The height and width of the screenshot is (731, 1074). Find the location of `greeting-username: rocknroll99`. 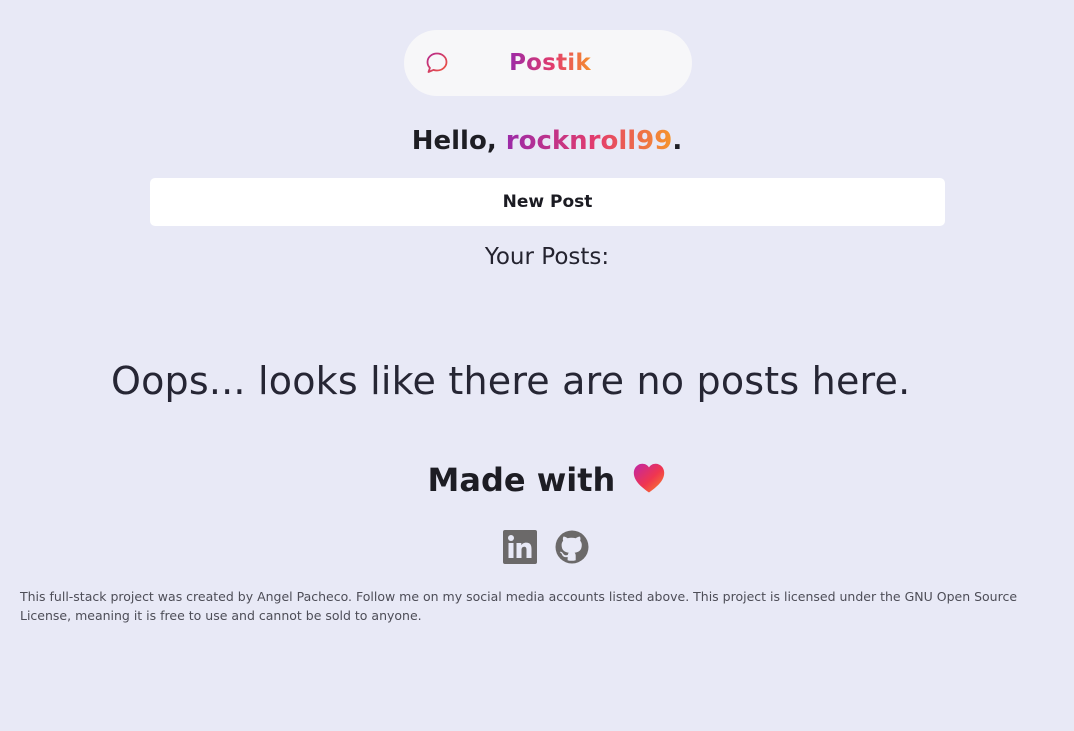

greeting-username: rocknroll99 is located at coordinates (589, 141).